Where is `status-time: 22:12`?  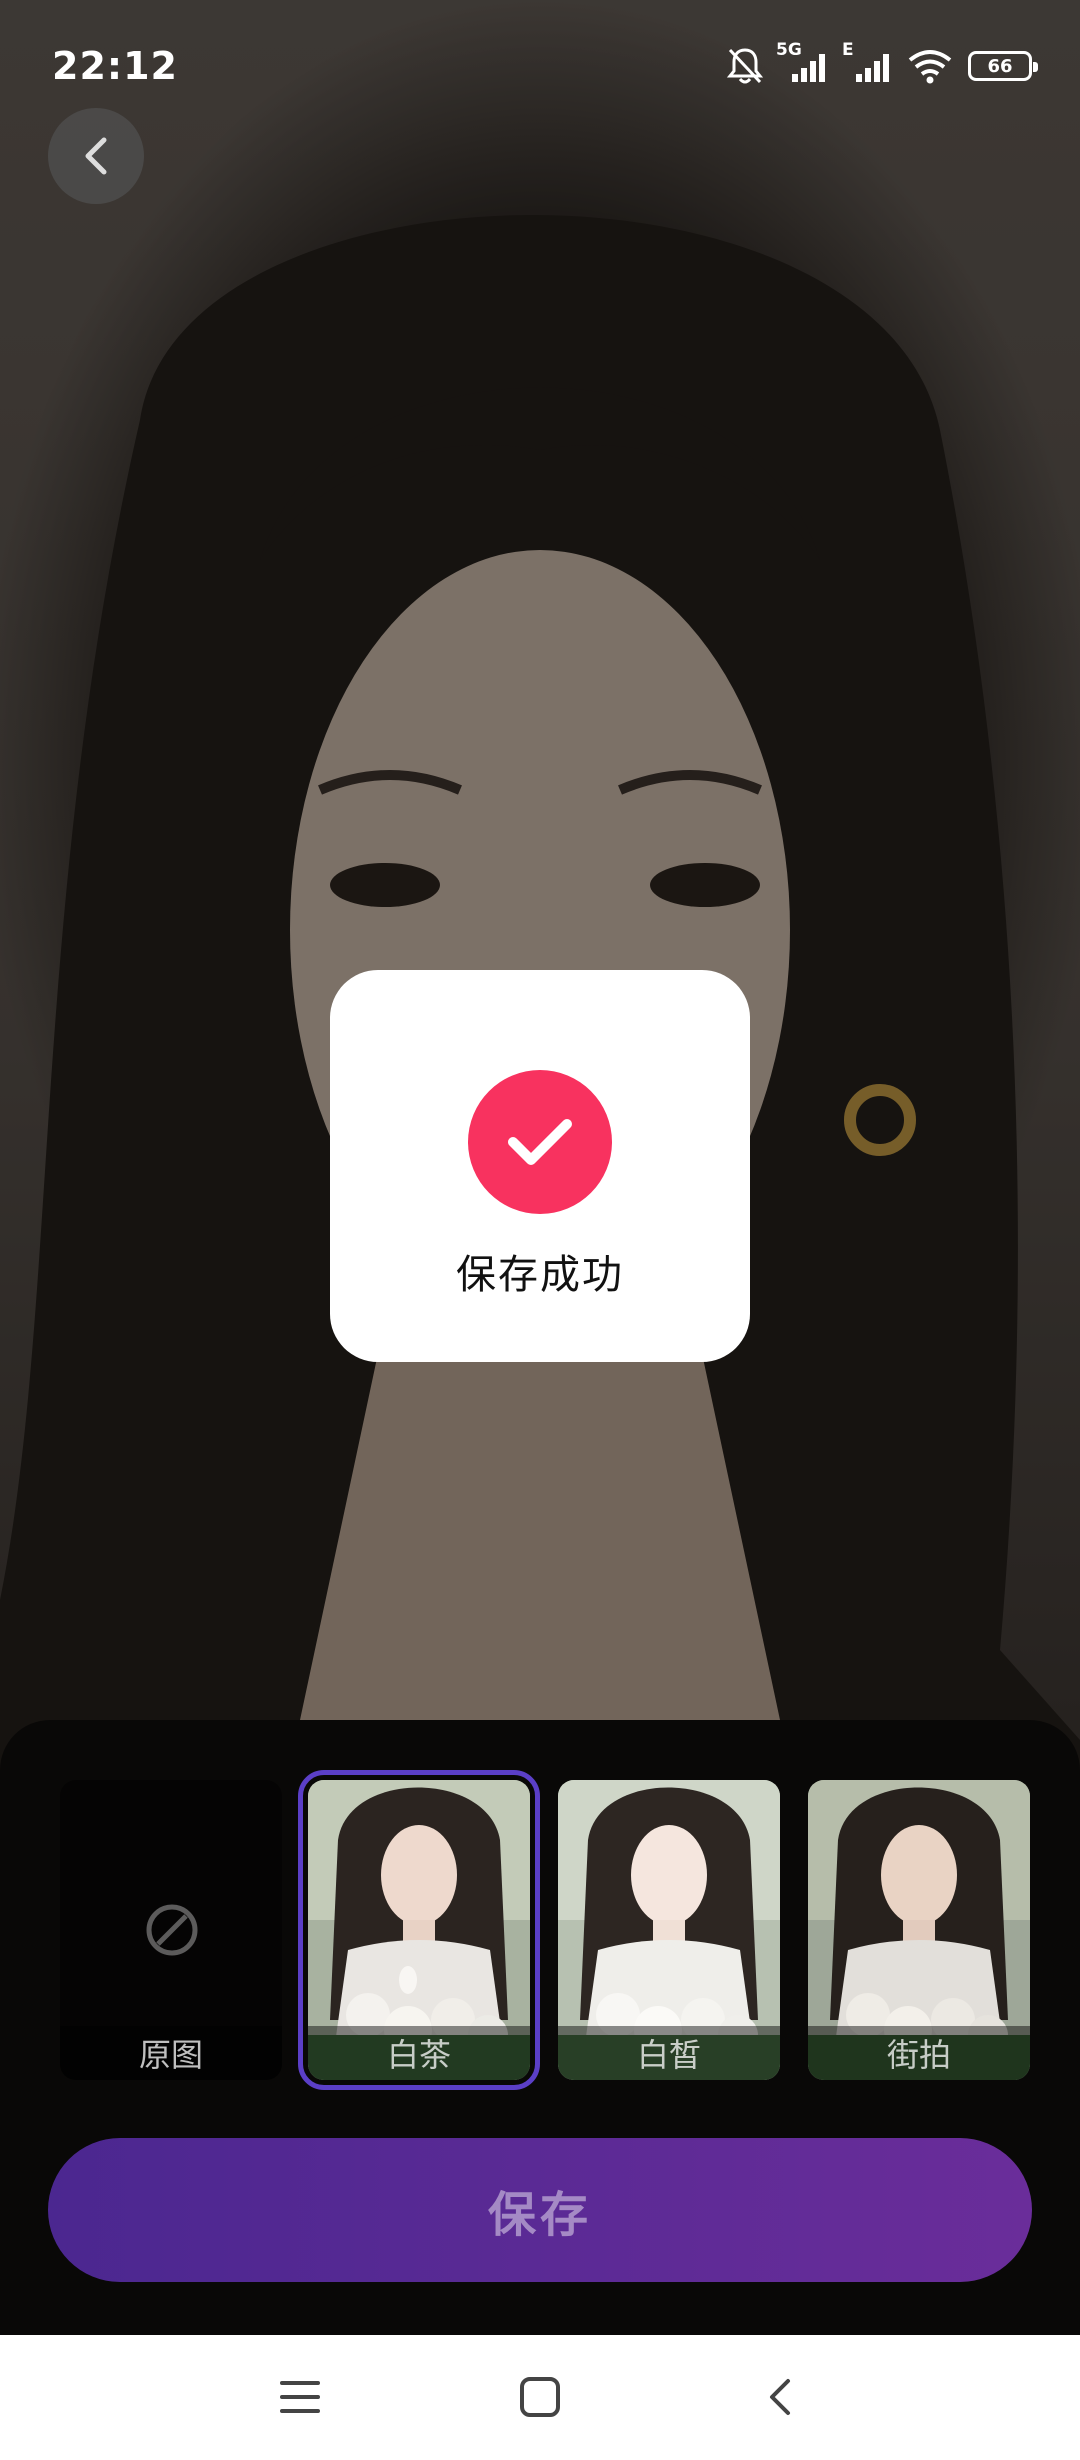
status-time: 22:12 is located at coordinates (115, 66).